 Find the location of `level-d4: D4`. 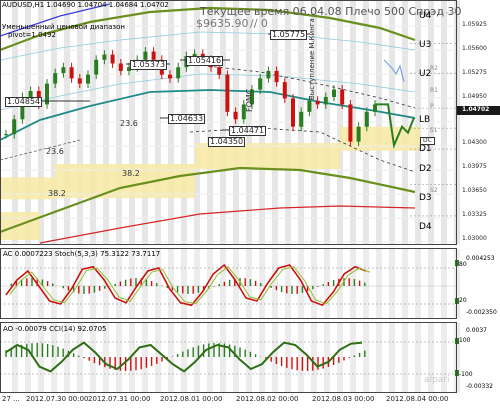

level-d4: D4 is located at coordinates (425, 227).